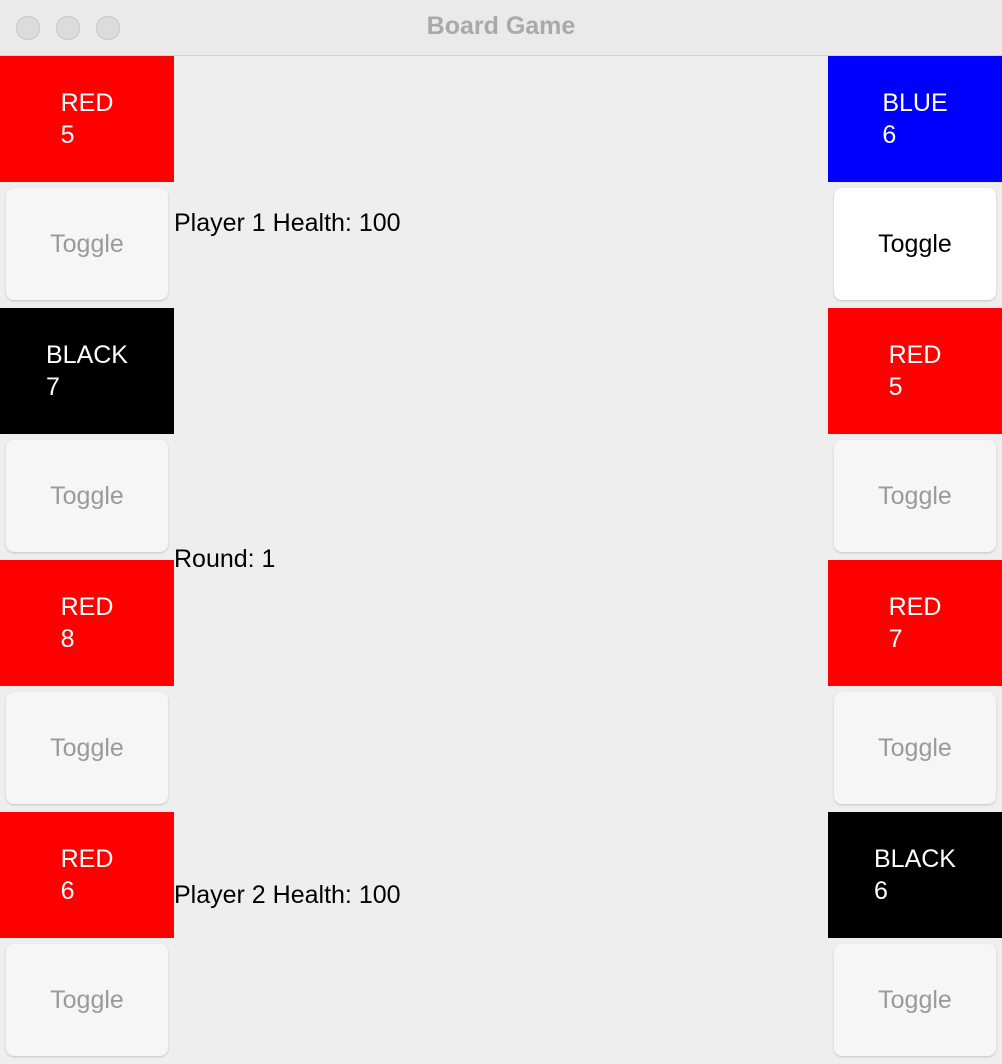 The width and height of the screenshot is (1002, 1064). Describe the element at coordinates (915, 1000) in the screenshot. I see `right-toggle-button-4: Toggle` at that location.